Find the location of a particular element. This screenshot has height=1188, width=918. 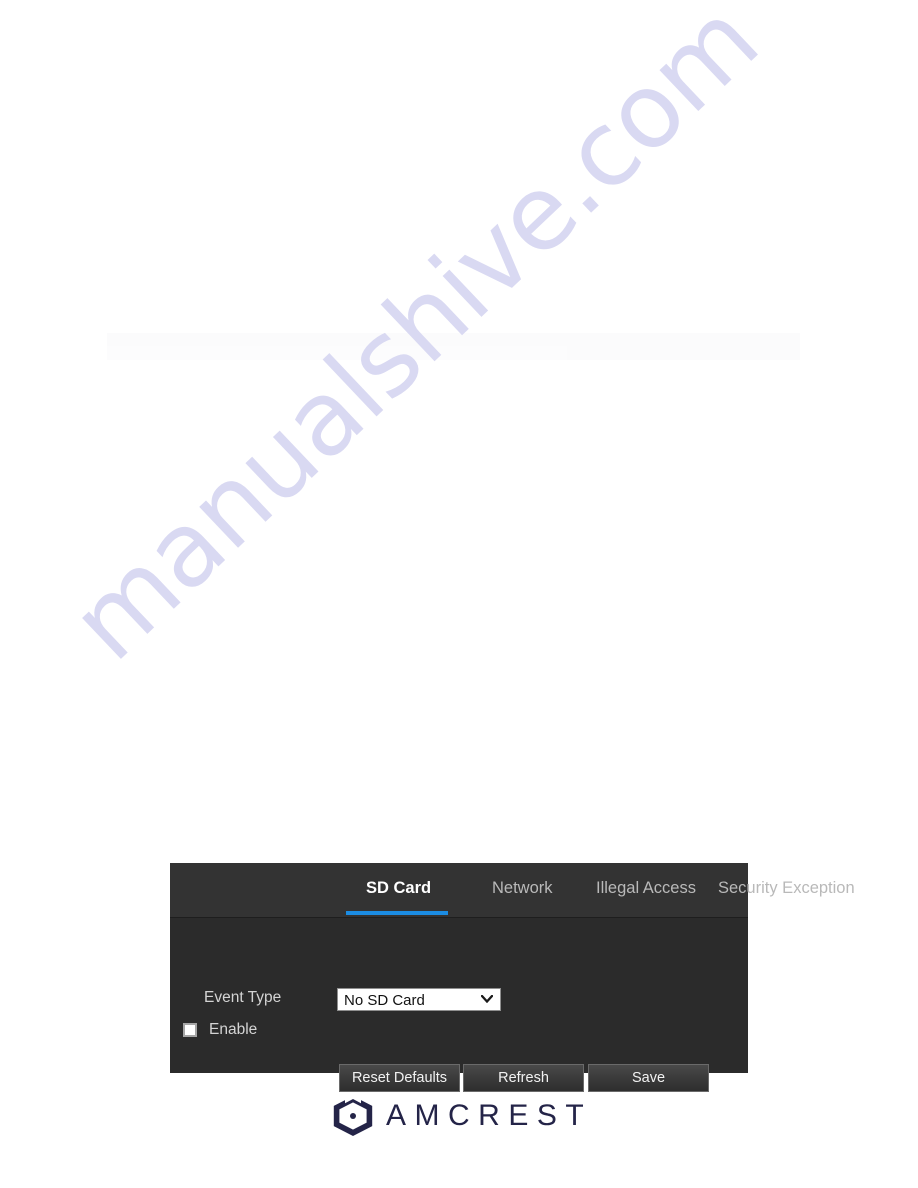

tab-sd-card: SD Card is located at coordinates (398, 888).